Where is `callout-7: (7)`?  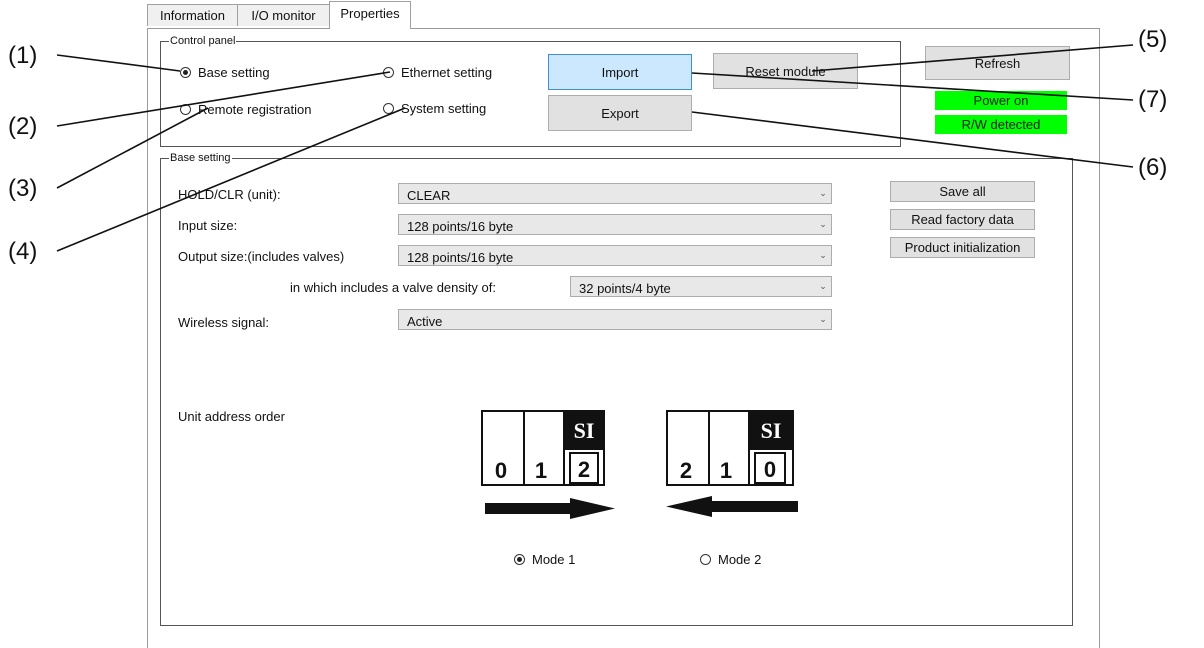 callout-7: (7) is located at coordinates (1153, 99).